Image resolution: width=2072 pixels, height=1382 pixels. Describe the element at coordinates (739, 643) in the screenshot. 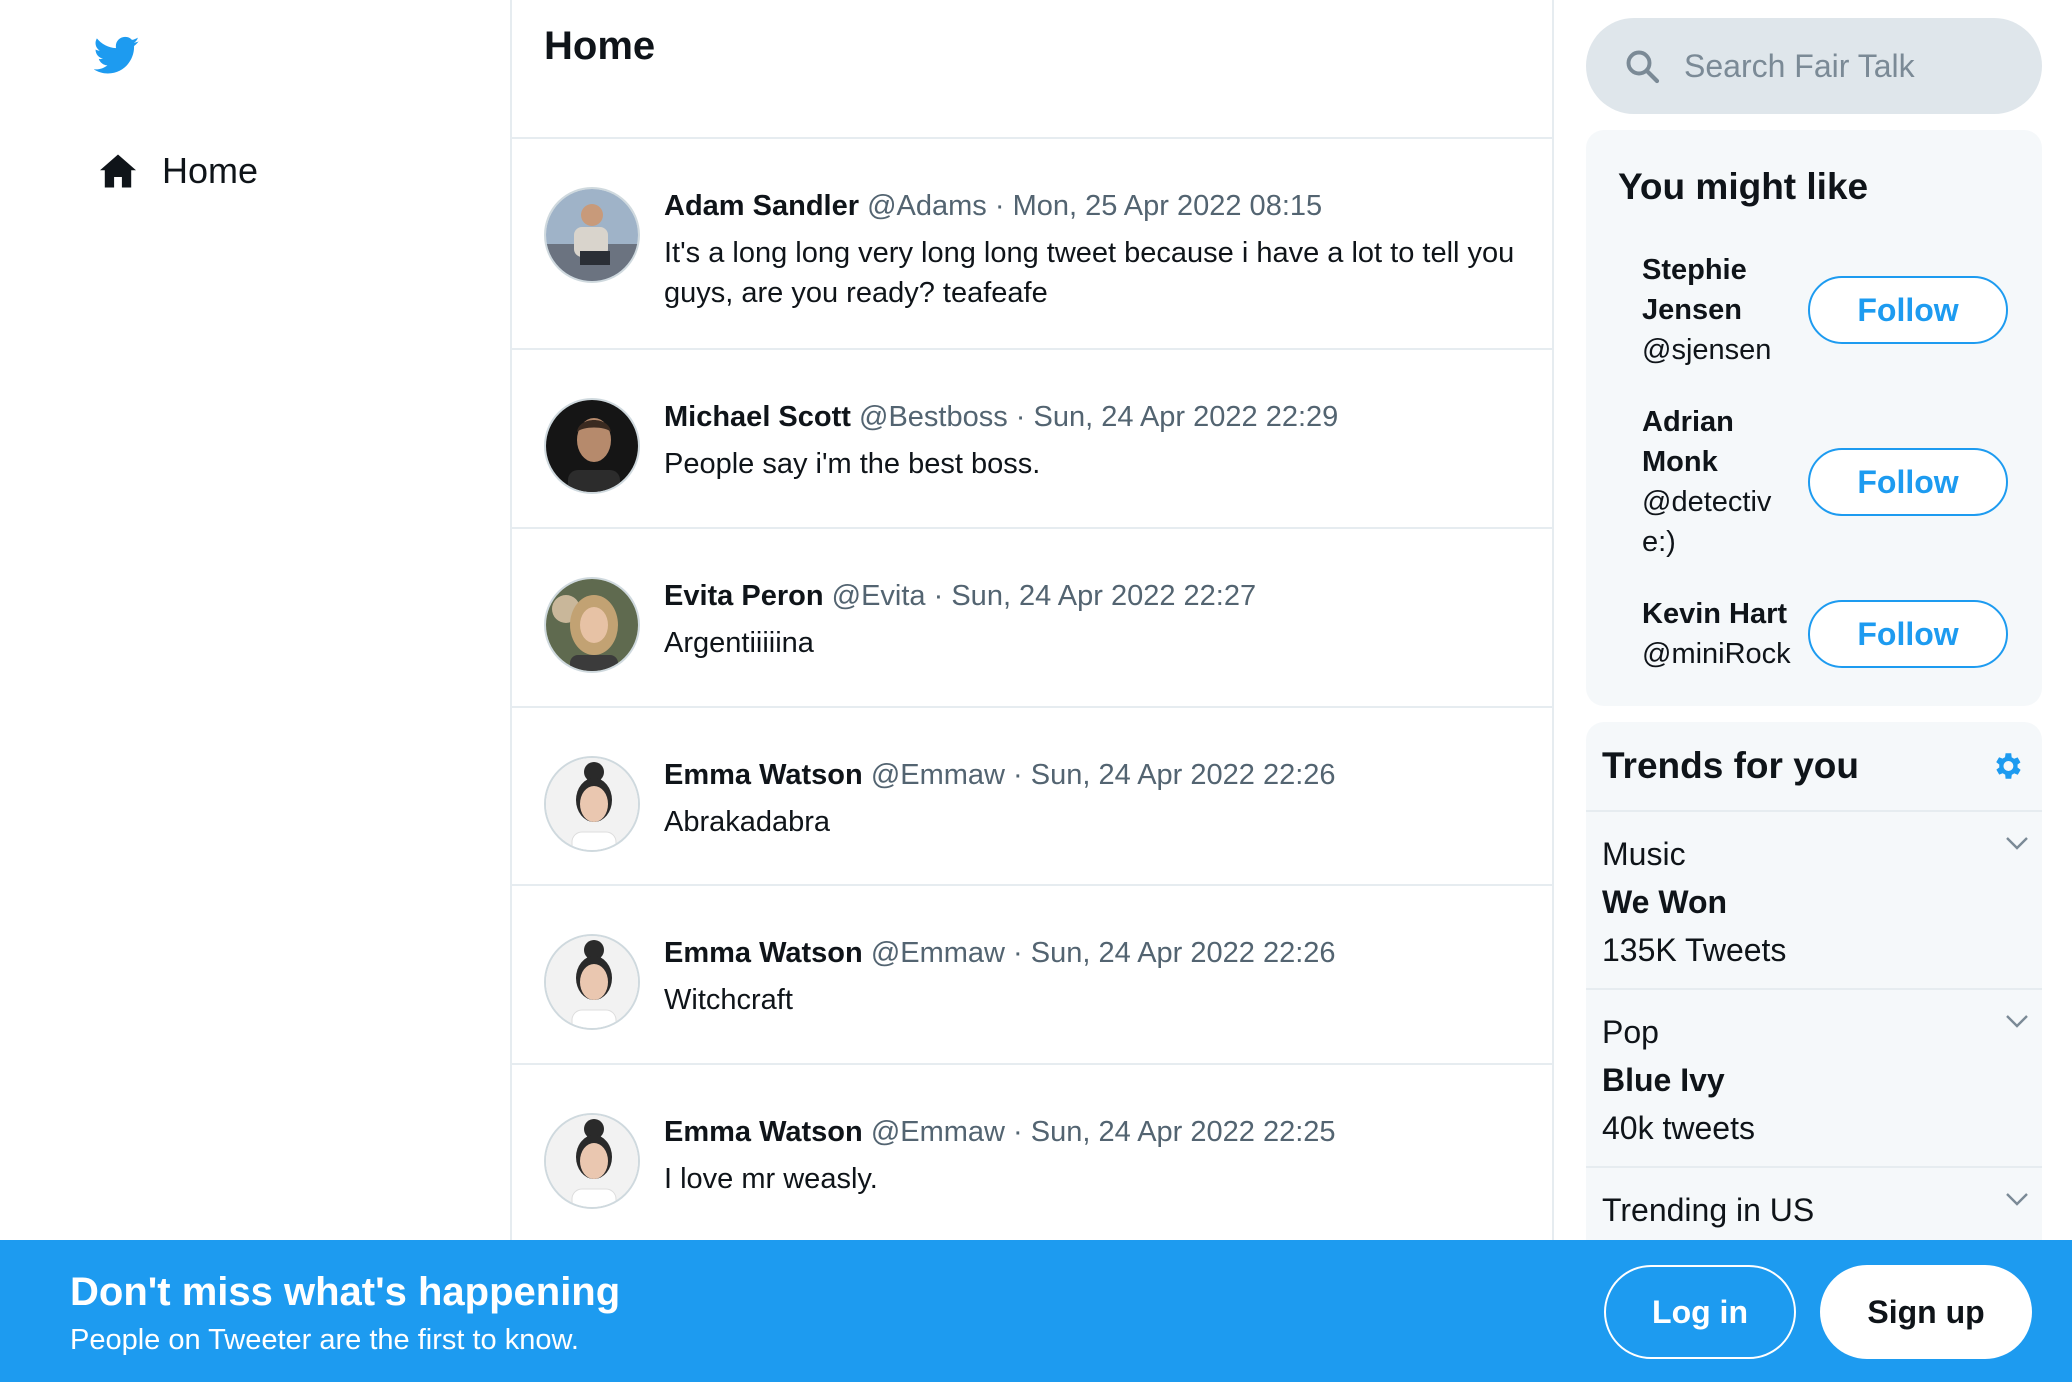

I see `tweet-text: Argentiiiiina` at that location.